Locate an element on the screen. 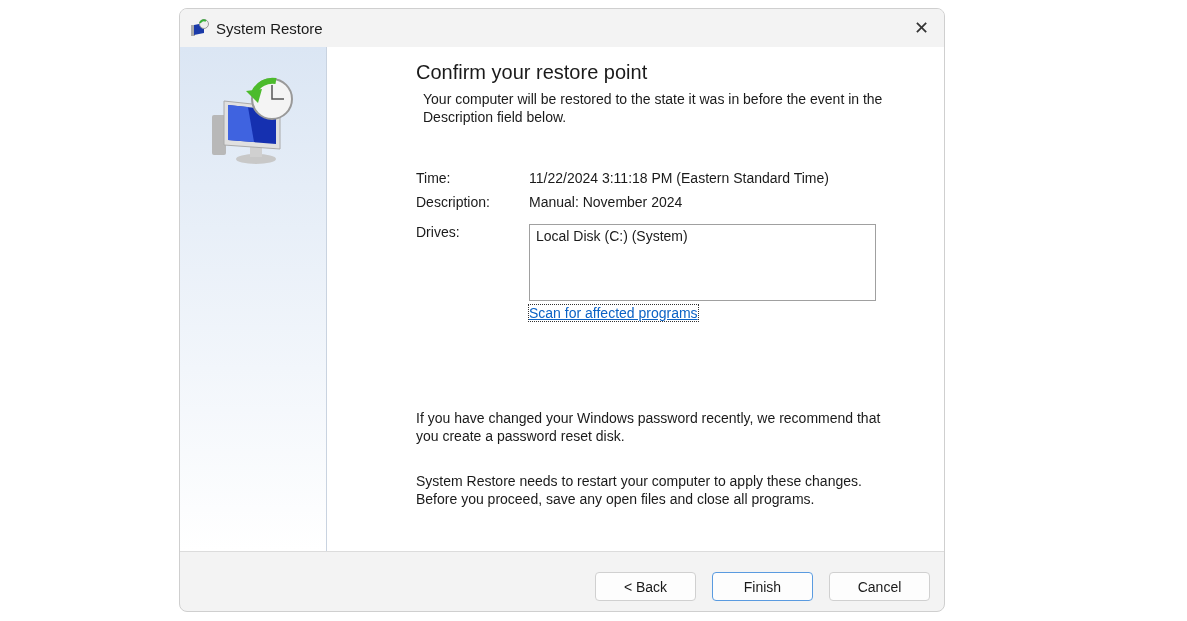 Image resolution: width=1187 pixels, height=621 pixels. close-button: ✕ is located at coordinates (921, 28).